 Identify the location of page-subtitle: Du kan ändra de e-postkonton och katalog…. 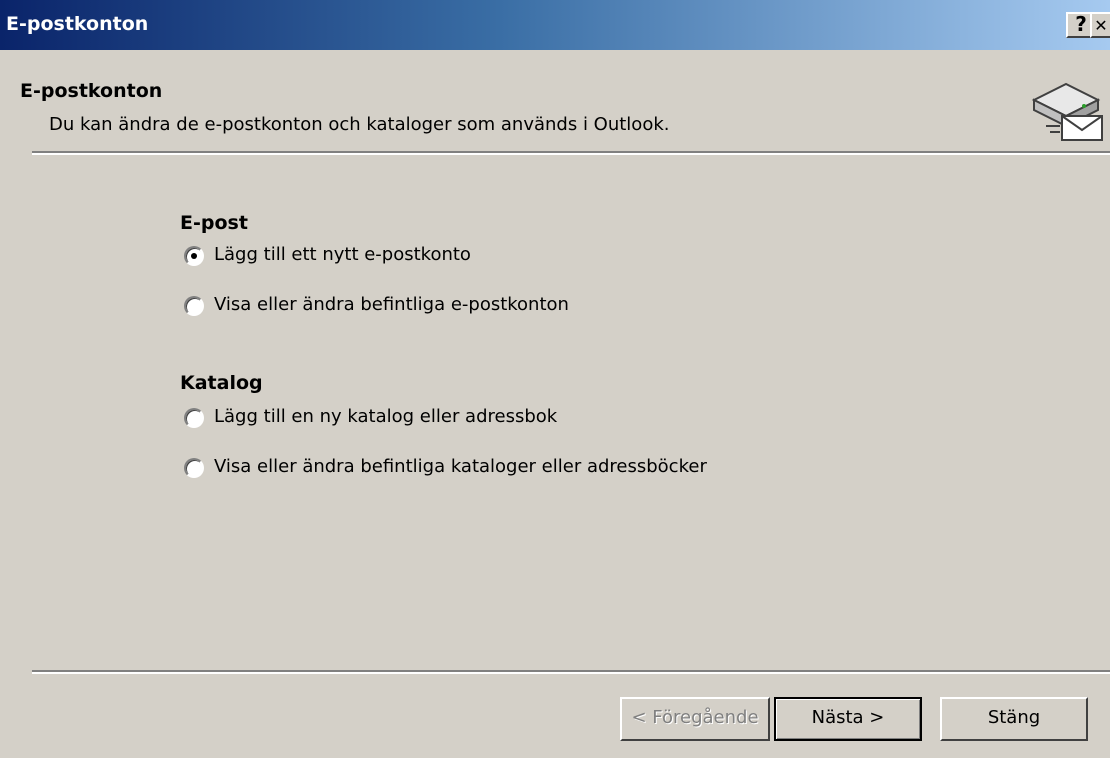
(359, 124).